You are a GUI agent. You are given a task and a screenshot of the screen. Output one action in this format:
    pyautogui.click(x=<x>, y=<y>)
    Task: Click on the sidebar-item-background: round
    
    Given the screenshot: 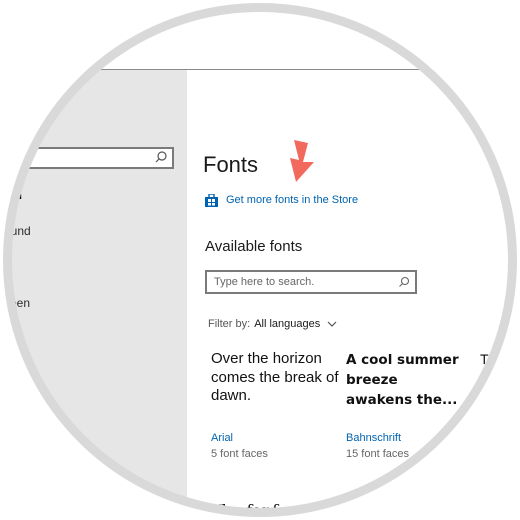 What is the action you would take?
    pyautogui.click(x=15, y=231)
    